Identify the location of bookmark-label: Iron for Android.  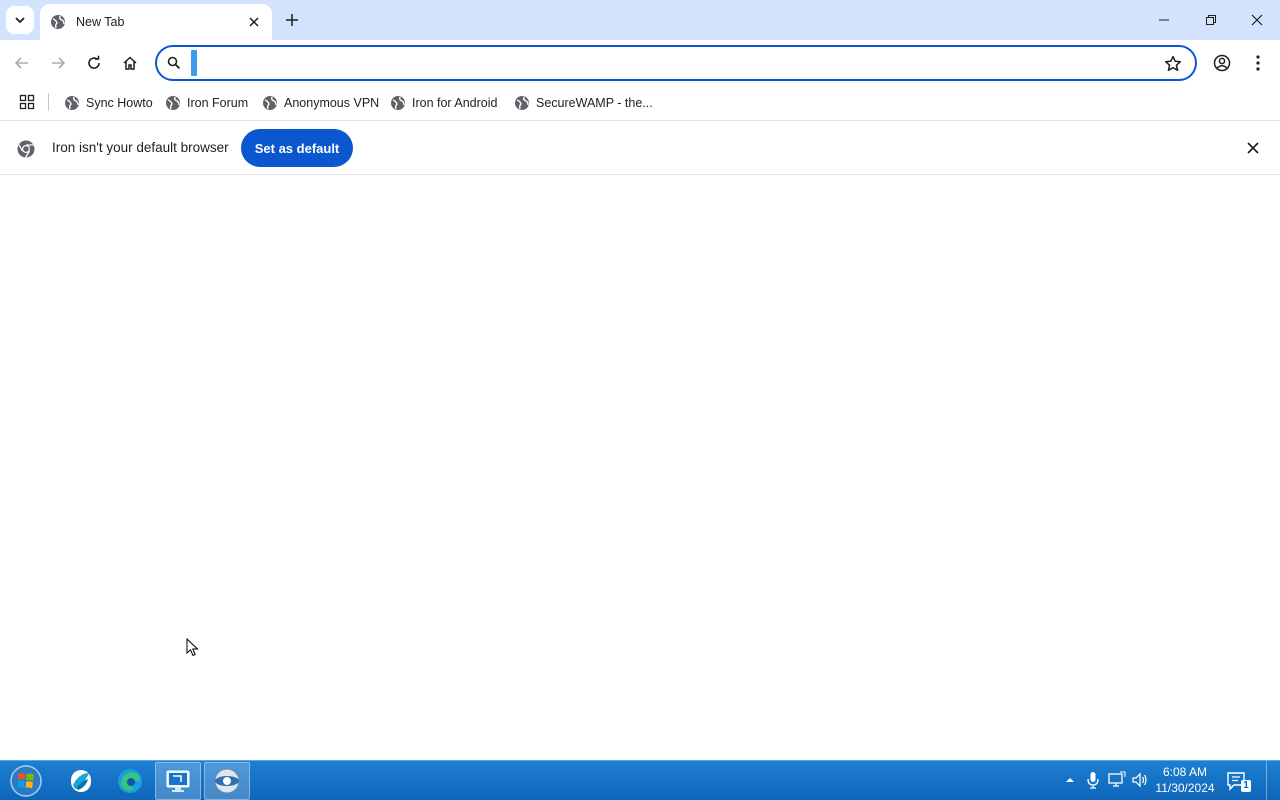
(455, 103).